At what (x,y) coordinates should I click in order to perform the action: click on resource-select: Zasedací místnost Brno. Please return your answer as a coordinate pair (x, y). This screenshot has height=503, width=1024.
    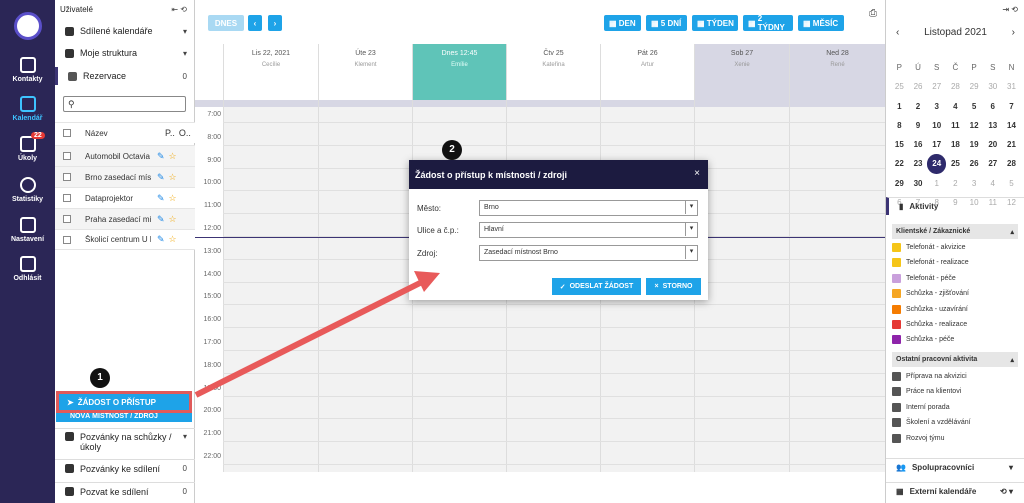
    Looking at the image, I should click on (588, 253).